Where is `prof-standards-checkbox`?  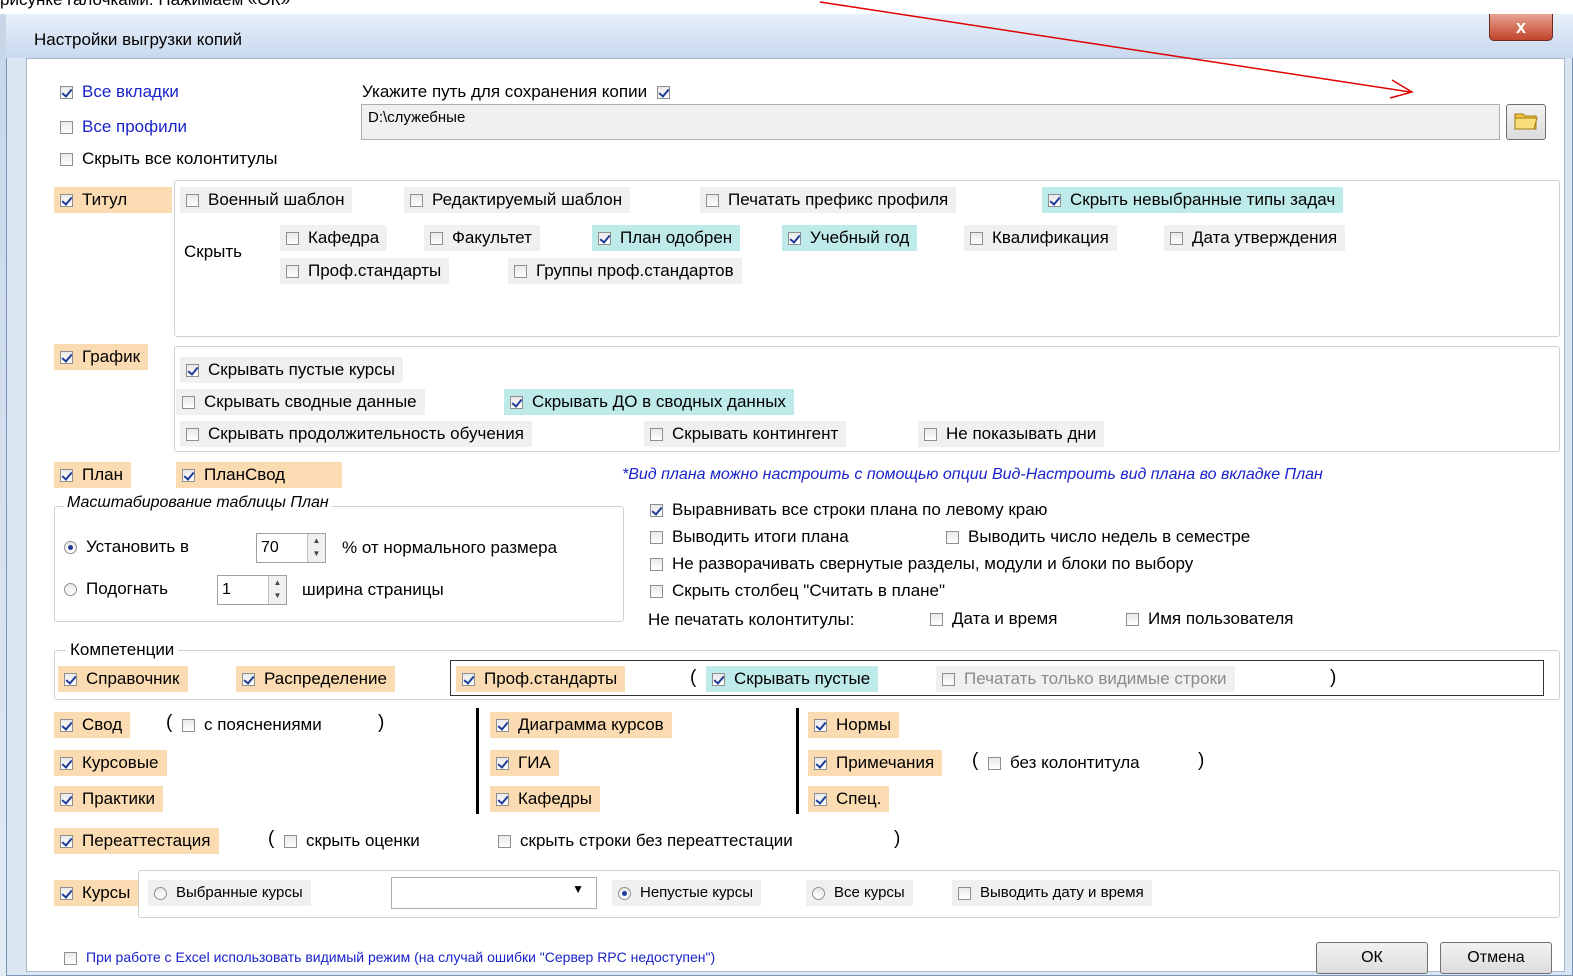
prof-standards-checkbox is located at coordinates (468, 680).